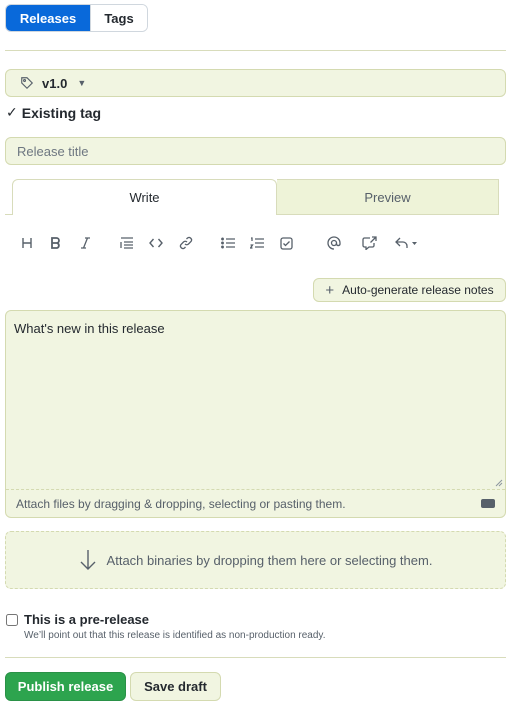 The width and height of the screenshot is (512, 704). I want to click on publish-release-button: Publish release, so click(65, 686).